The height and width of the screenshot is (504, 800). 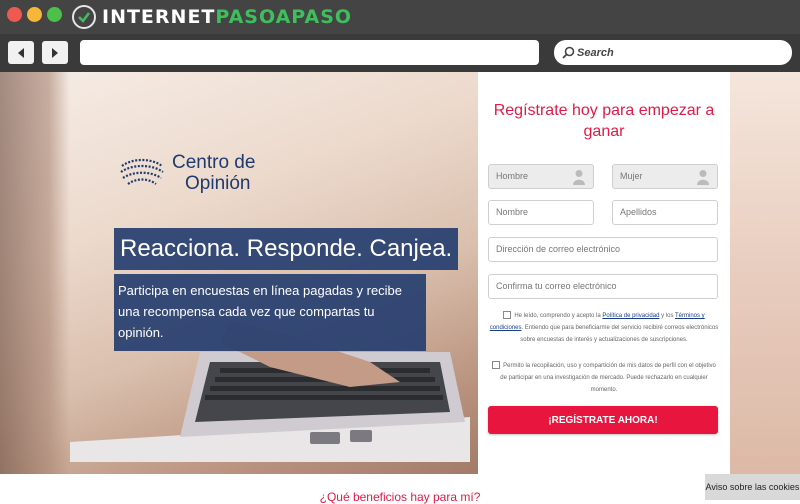 What do you see at coordinates (512, 212) in the screenshot?
I see `nombre-placeholder: Nombre` at bounding box center [512, 212].